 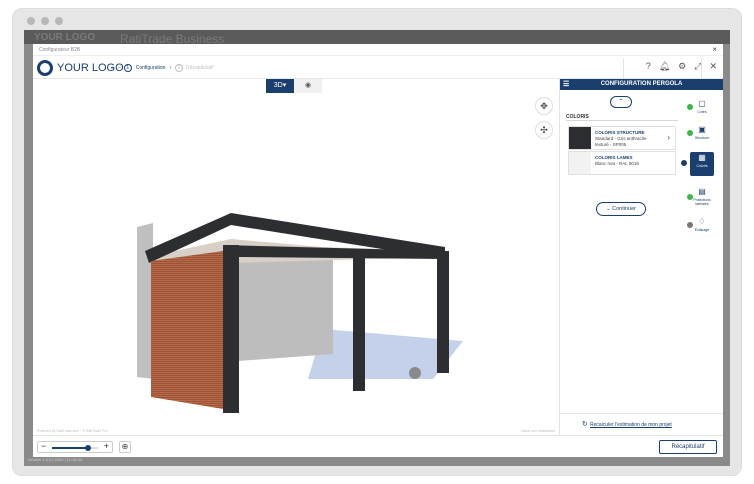 I want to click on recalculate-link: Recalculer l'estimation de mon projet, so click(x=631, y=425).